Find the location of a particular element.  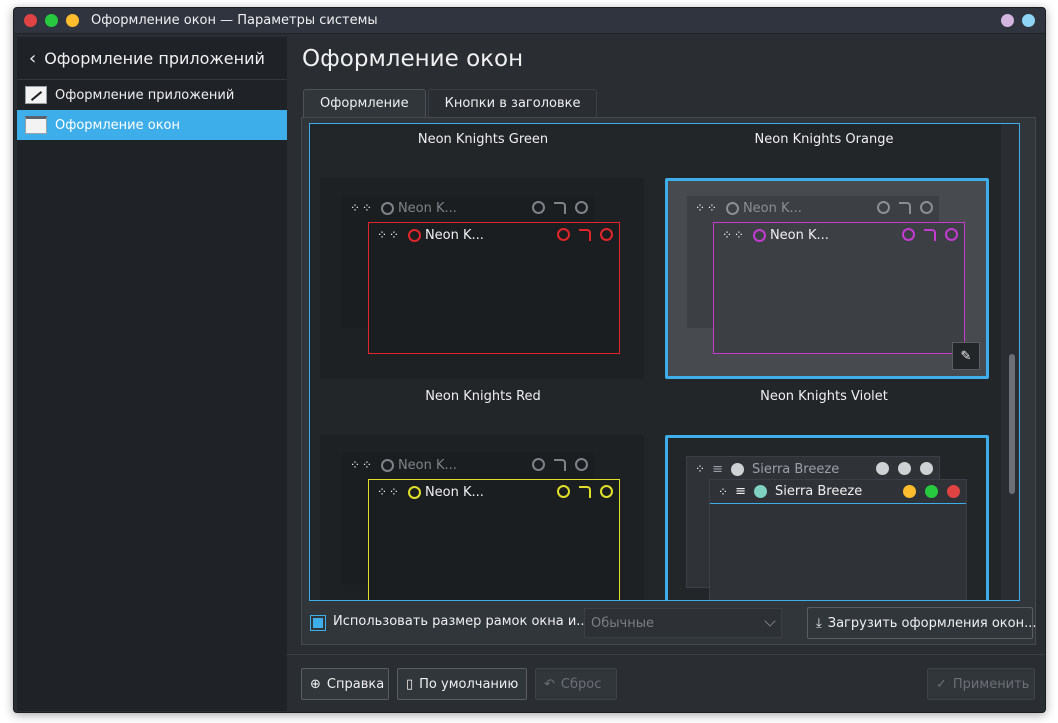

undo-icon: ↶ is located at coordinates (549, 684).